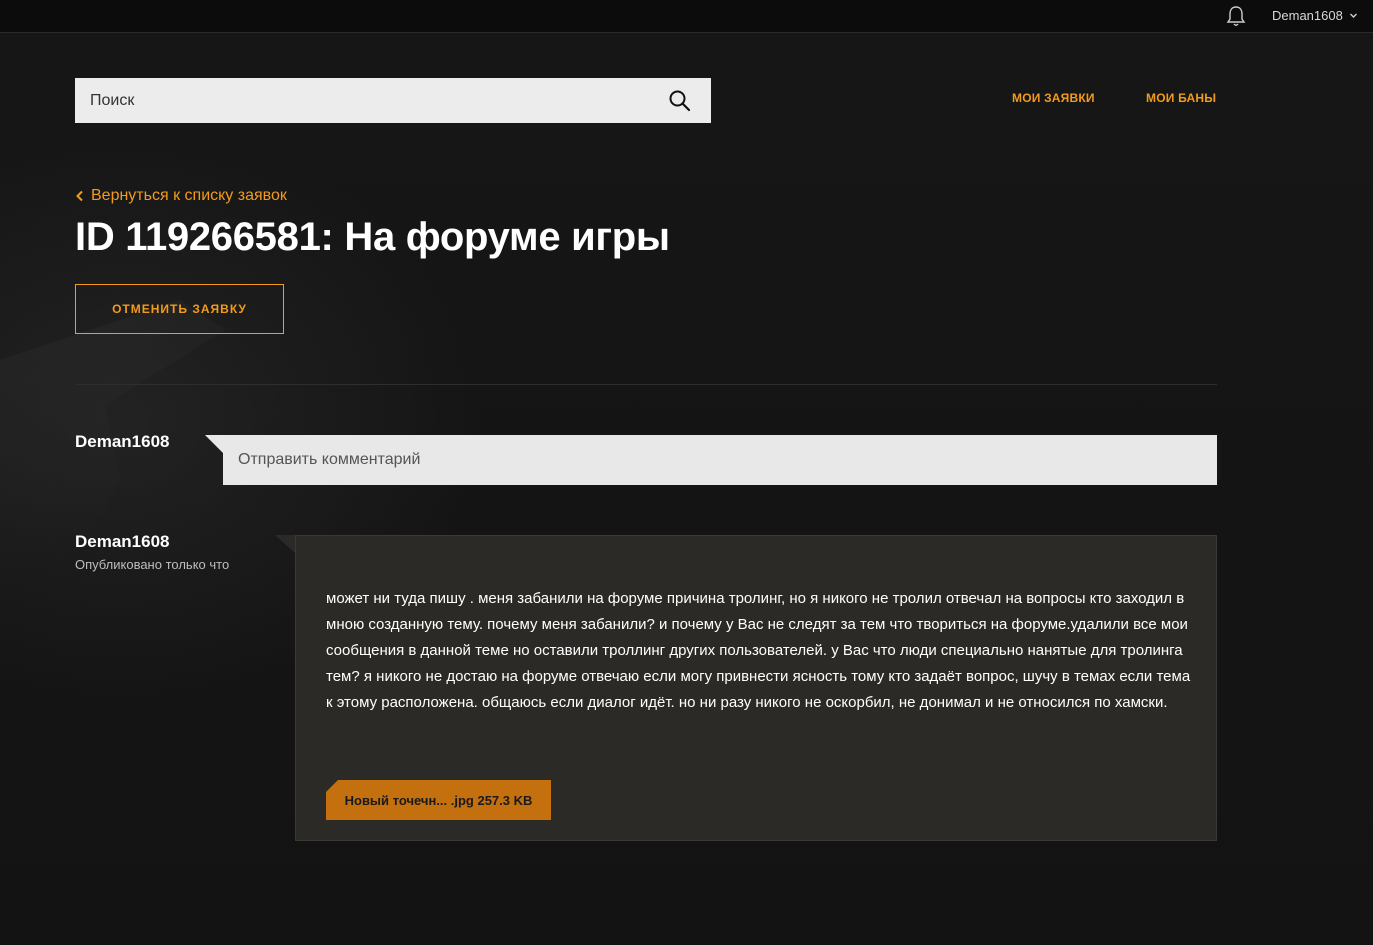 The image size is (1373, 945). I want to click on back-to-list-link: Вернуться к списку заявок, so click(181, 196).